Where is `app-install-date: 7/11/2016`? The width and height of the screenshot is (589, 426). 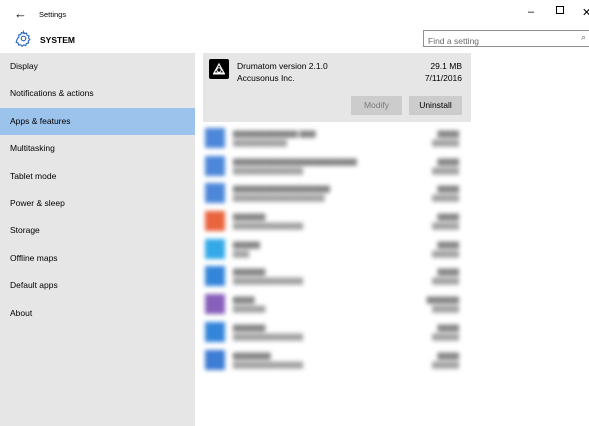 app-install-date: 7/11/2016 is located at coordinates (443, 78).